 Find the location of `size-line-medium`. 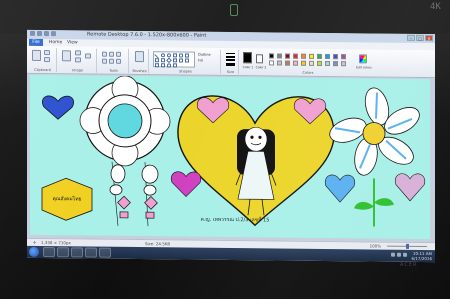

size-line-medium is located at coordinates (230, 56).